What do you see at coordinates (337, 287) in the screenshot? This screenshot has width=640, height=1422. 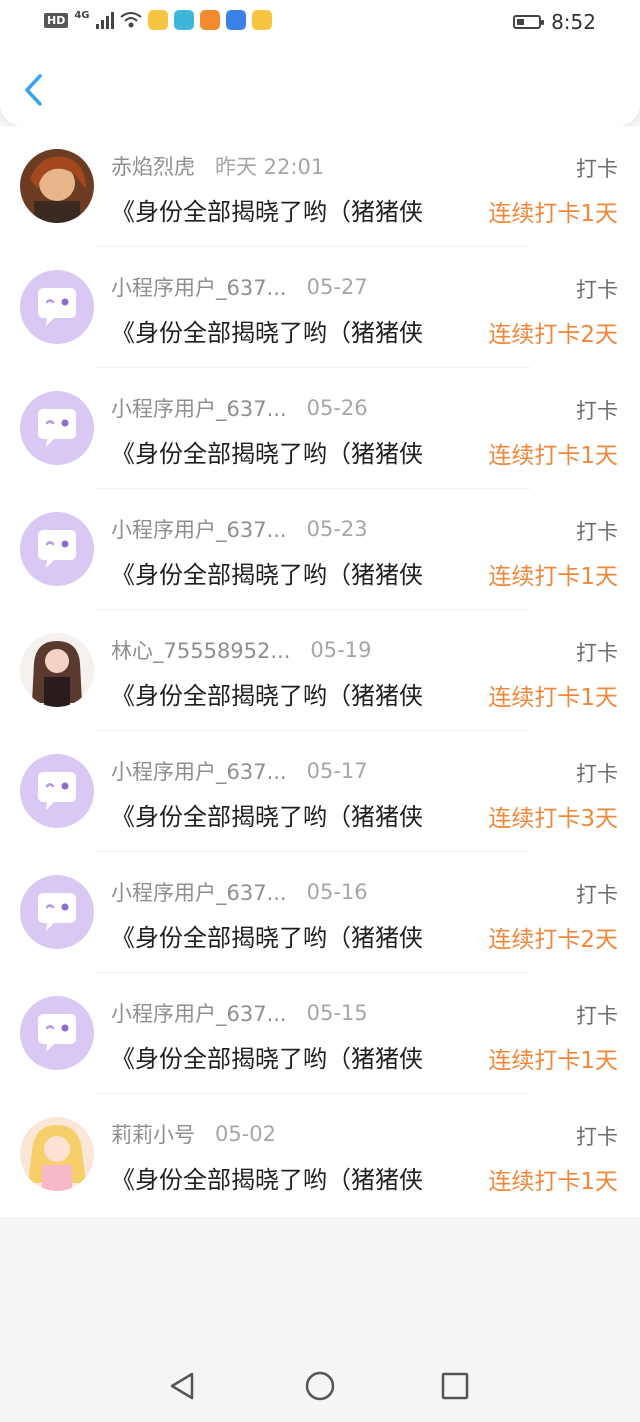 I see `post-date: 05-27` at bounding box center [337, 287].